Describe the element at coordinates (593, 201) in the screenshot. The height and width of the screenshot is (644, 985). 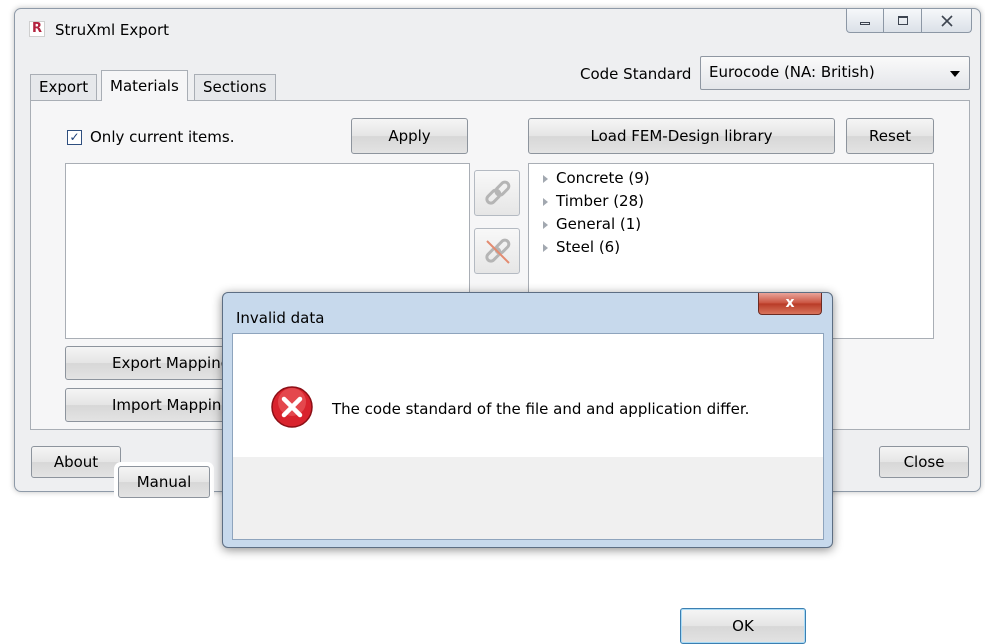
I see `tree-item-timber: Timber (28)` at that location.